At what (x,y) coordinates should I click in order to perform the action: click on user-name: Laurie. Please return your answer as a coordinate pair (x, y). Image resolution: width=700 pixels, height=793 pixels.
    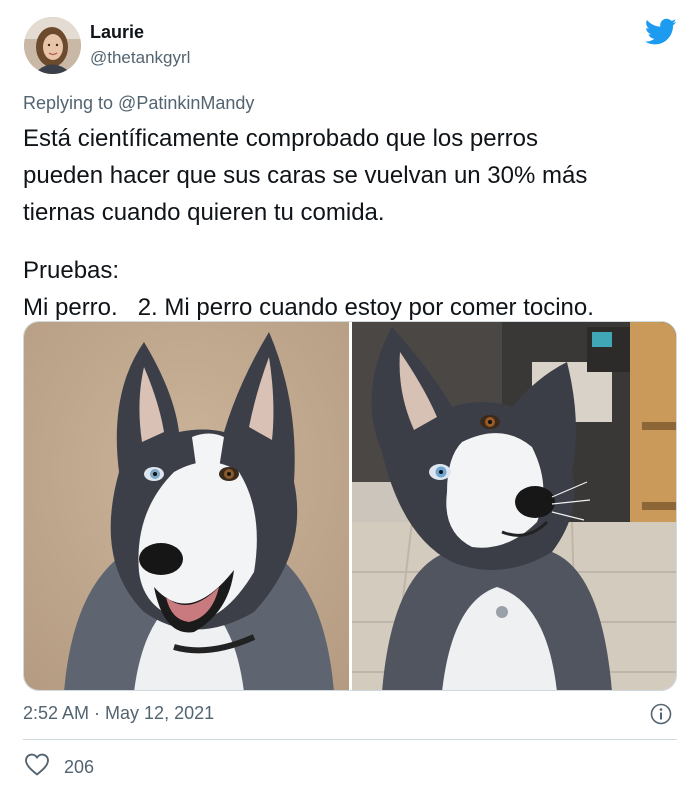
    Looking at the image, I should click on (117, 32).